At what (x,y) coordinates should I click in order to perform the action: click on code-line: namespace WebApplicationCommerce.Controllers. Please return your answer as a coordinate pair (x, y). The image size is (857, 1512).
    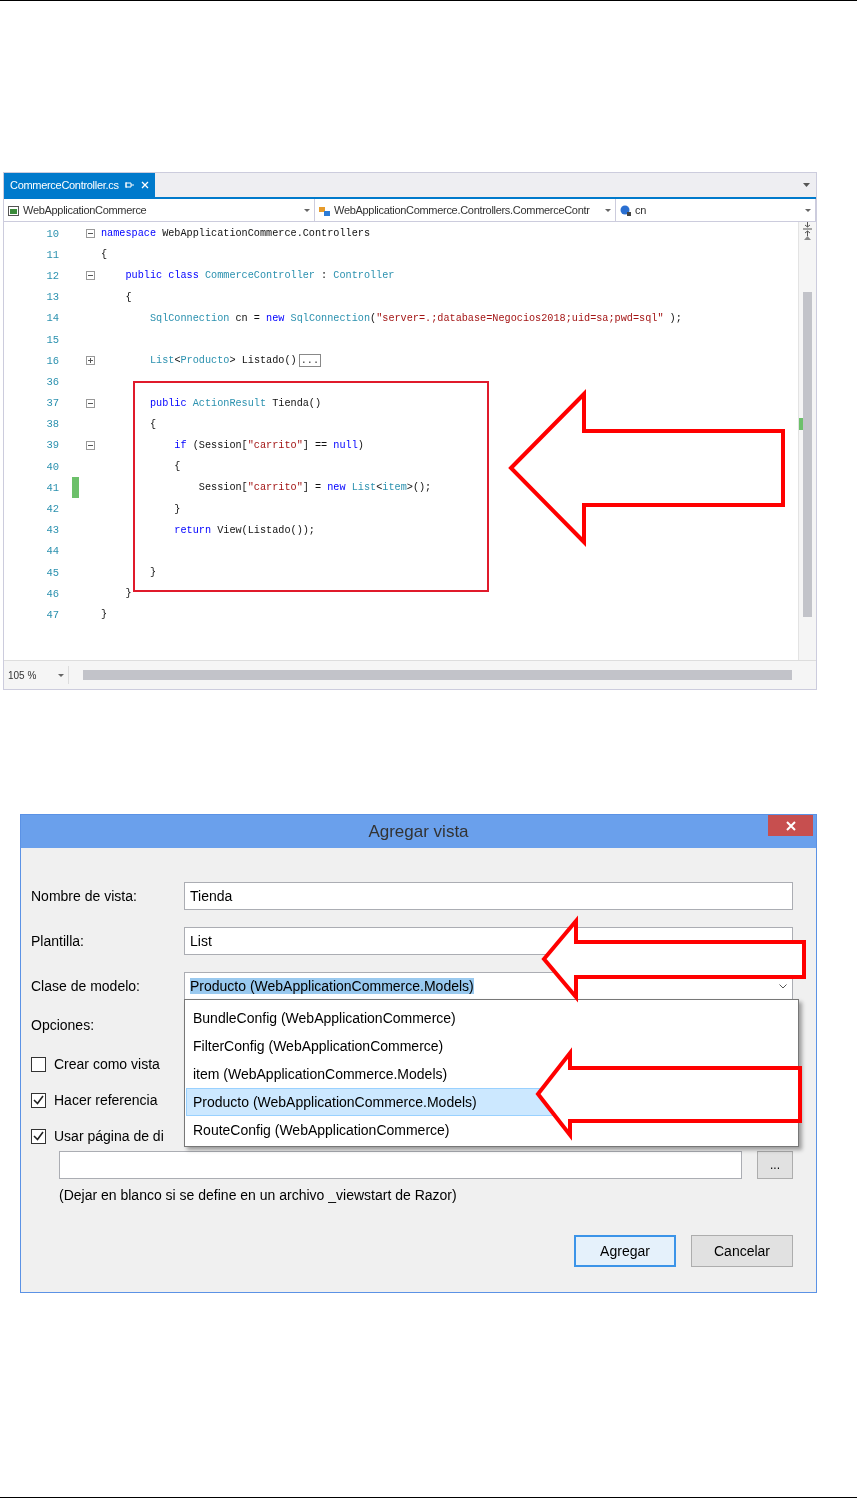
    Looking at the image, I should click on (235, 234).